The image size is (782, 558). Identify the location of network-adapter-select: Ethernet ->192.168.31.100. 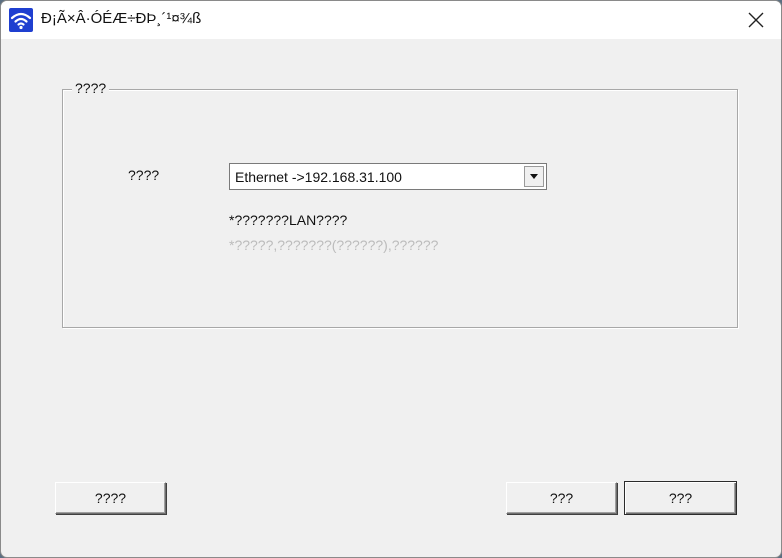
(388, 176).